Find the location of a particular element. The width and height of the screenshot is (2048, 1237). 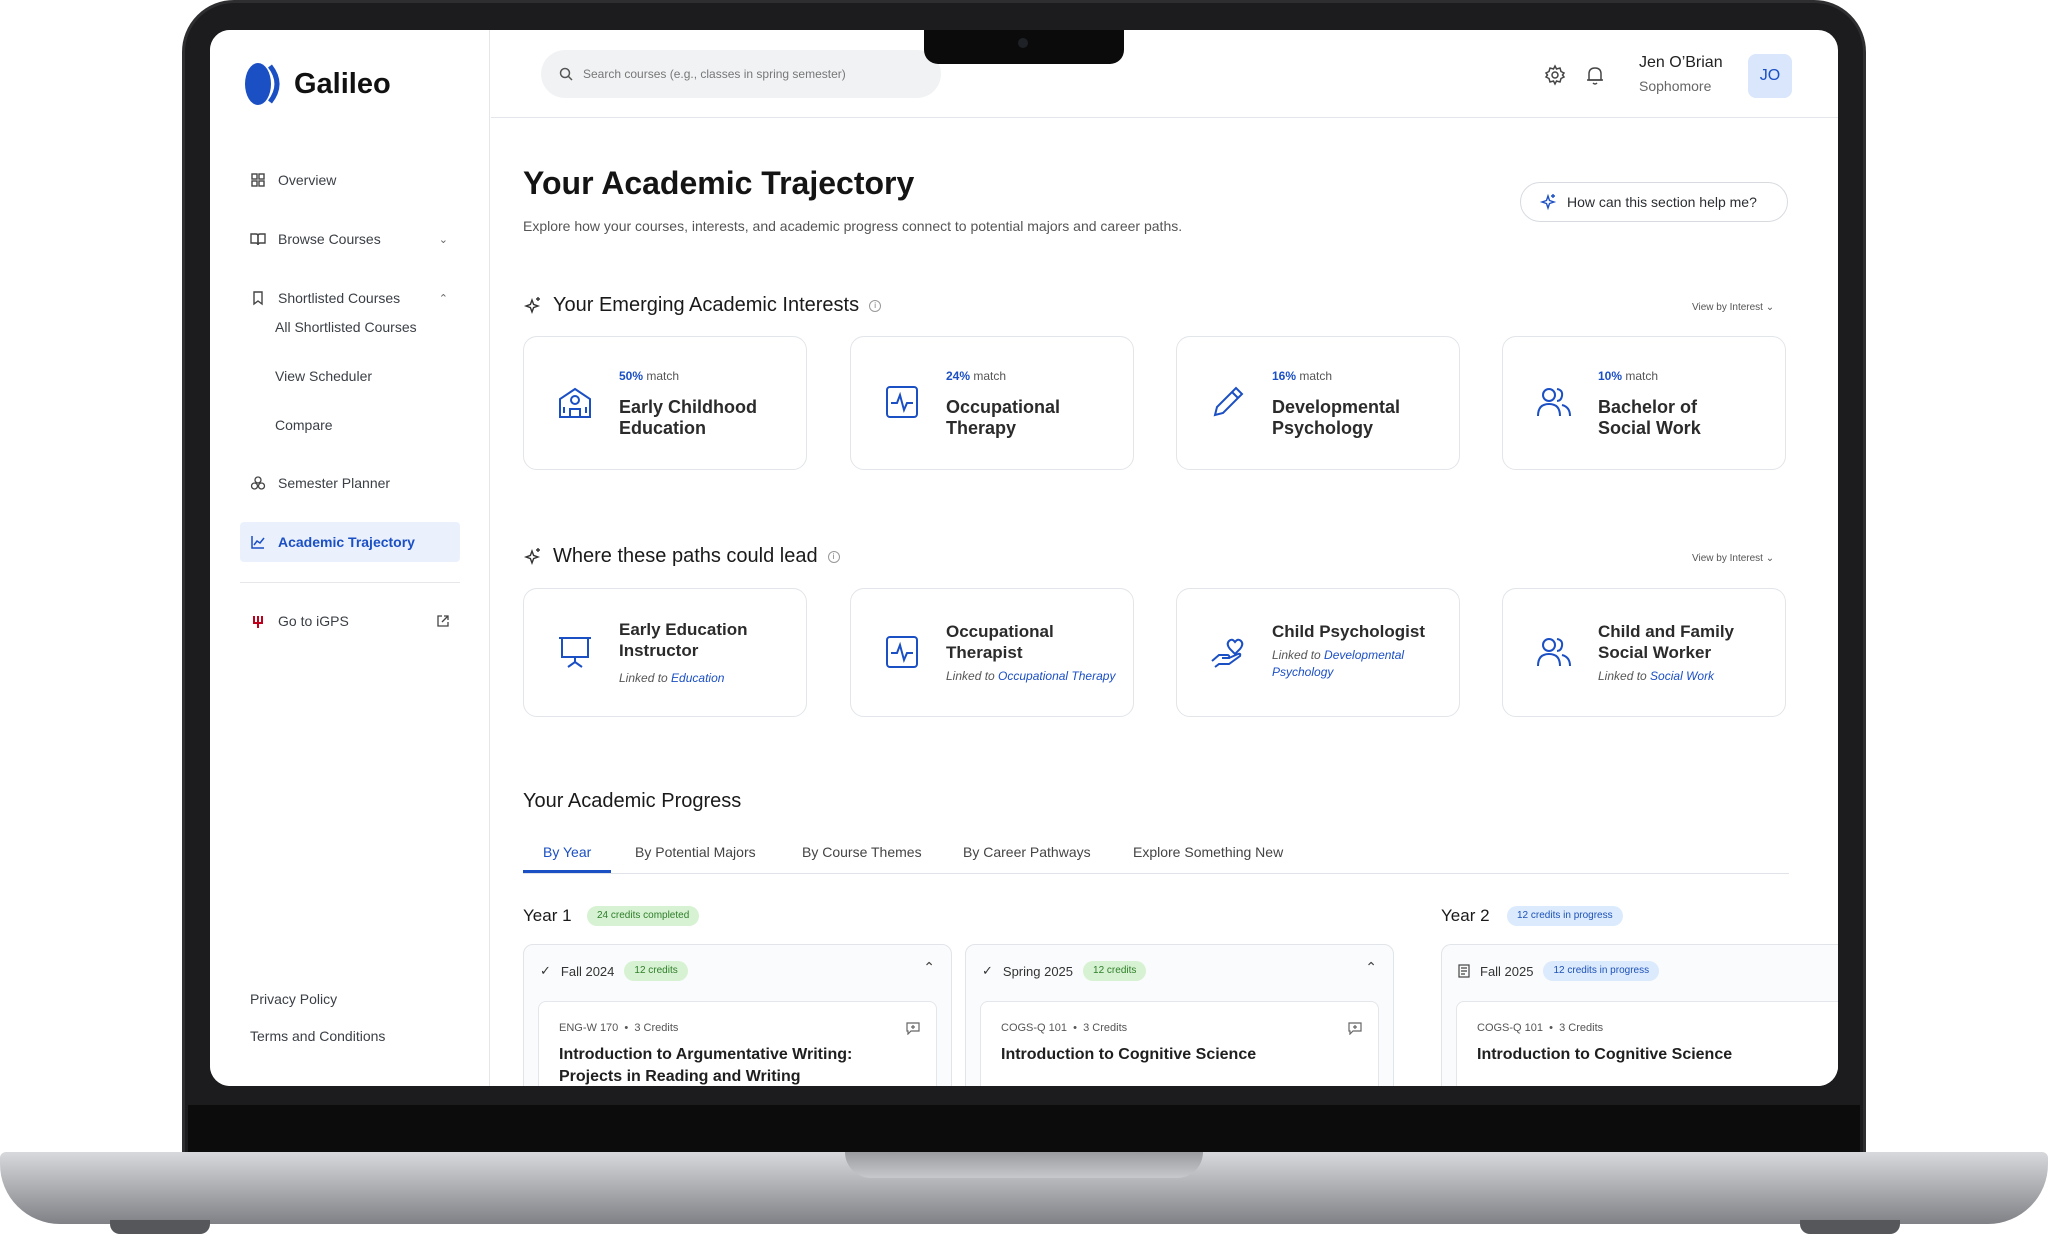

camera-notch is located at coordinates (1024, 47).